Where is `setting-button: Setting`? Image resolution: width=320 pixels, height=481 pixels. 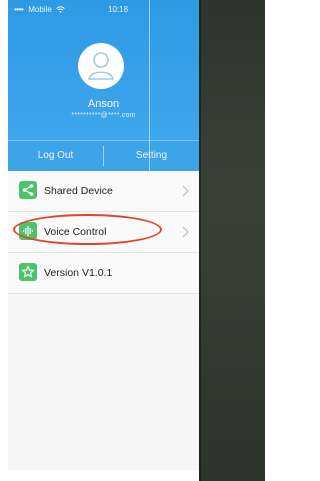
setting-button: Setting is located at coordinates (151, 156).